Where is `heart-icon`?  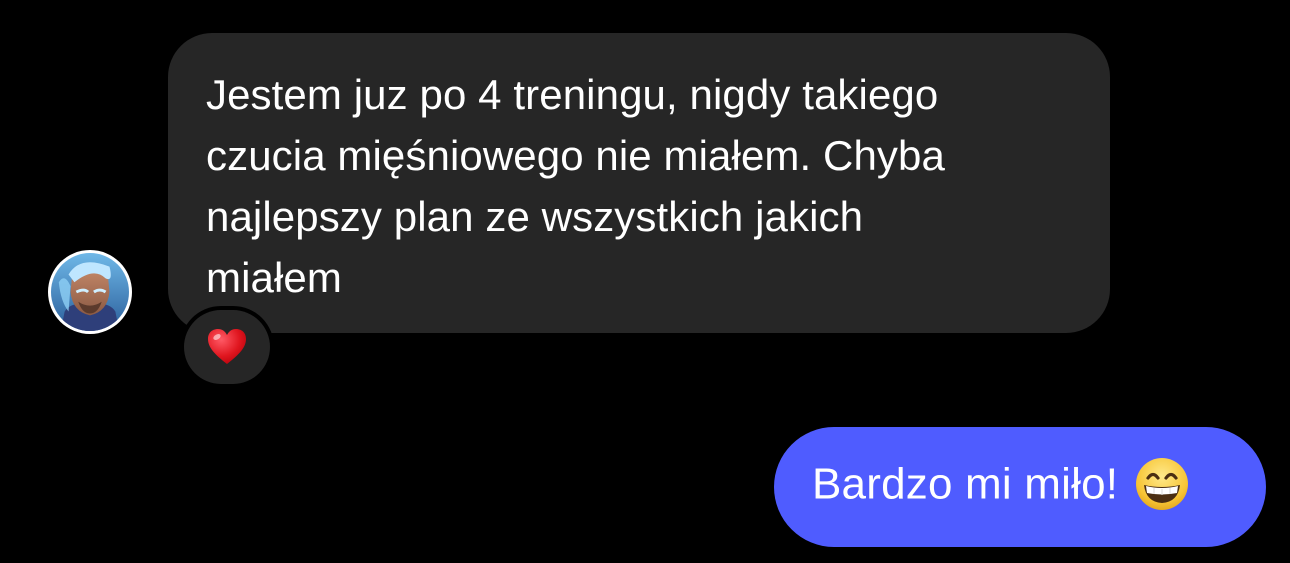
heart-icon is located at coordinates (227, 346).